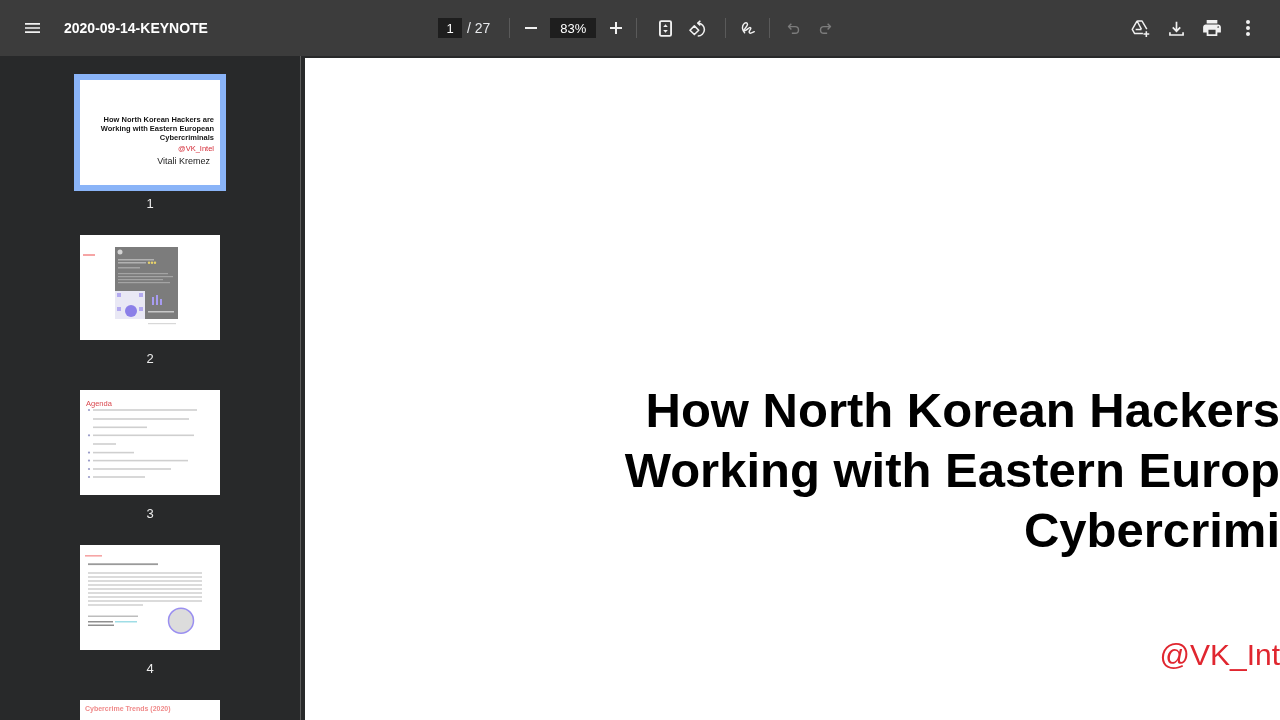 This screenshot has width=1280, height=720. Describe the element at coordinates (183, 161) in the screenshot. I see `author-name: Vitali Kremez` at that location.